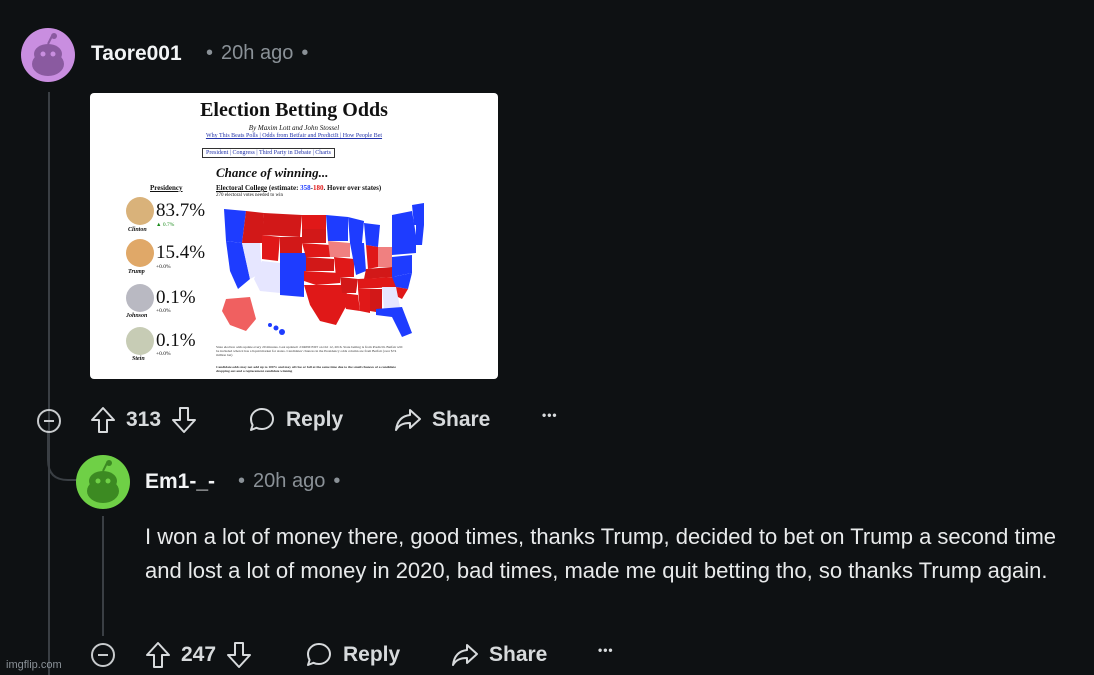  What do you see at coordinates (322, 278) in the screenshot?
I see `state-ok` at bounding box center [322, 278].